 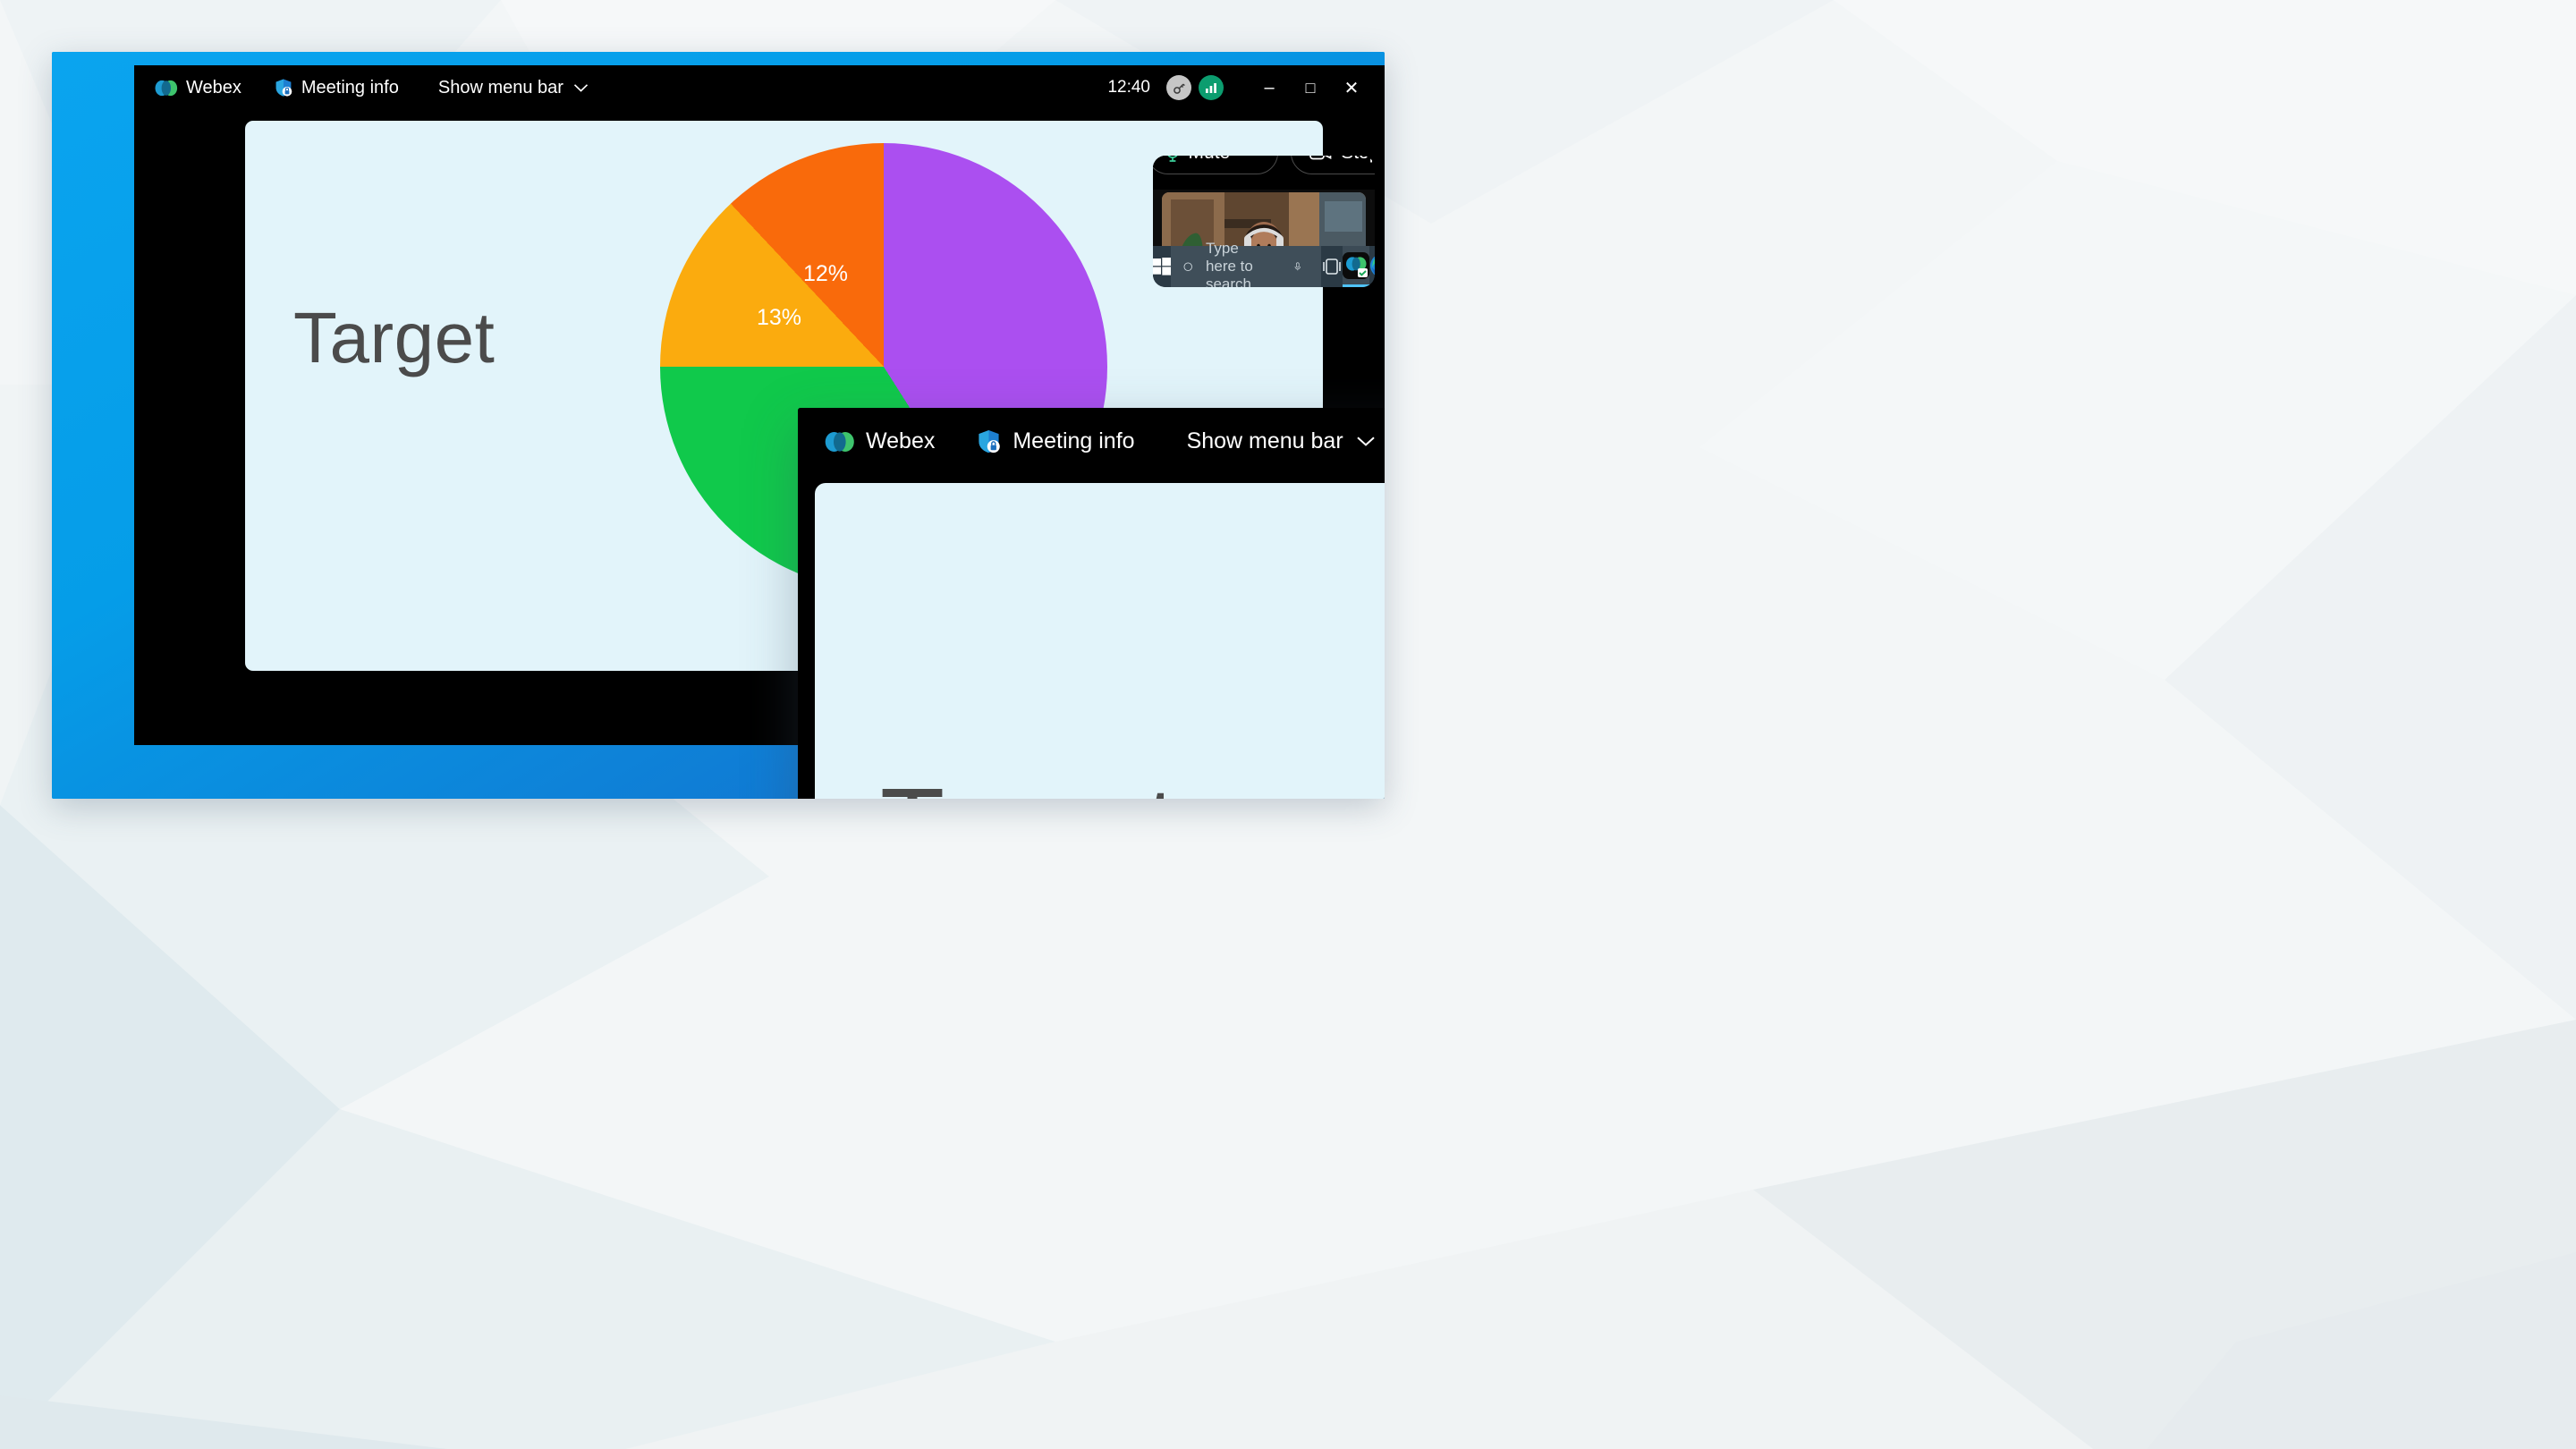 What do you see at coordinates (214, 87) in the screenshot?
I see `back-app-name: Webex` at bounding box center [214, 87].